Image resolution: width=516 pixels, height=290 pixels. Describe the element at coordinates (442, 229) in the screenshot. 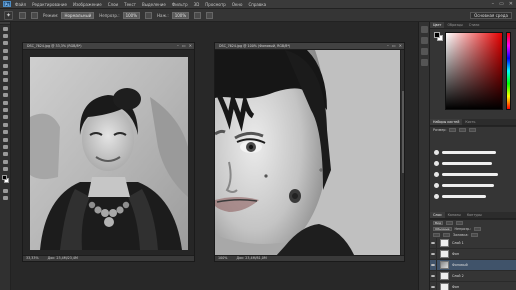

I see `blend-mode-select: Обычные` at that location.